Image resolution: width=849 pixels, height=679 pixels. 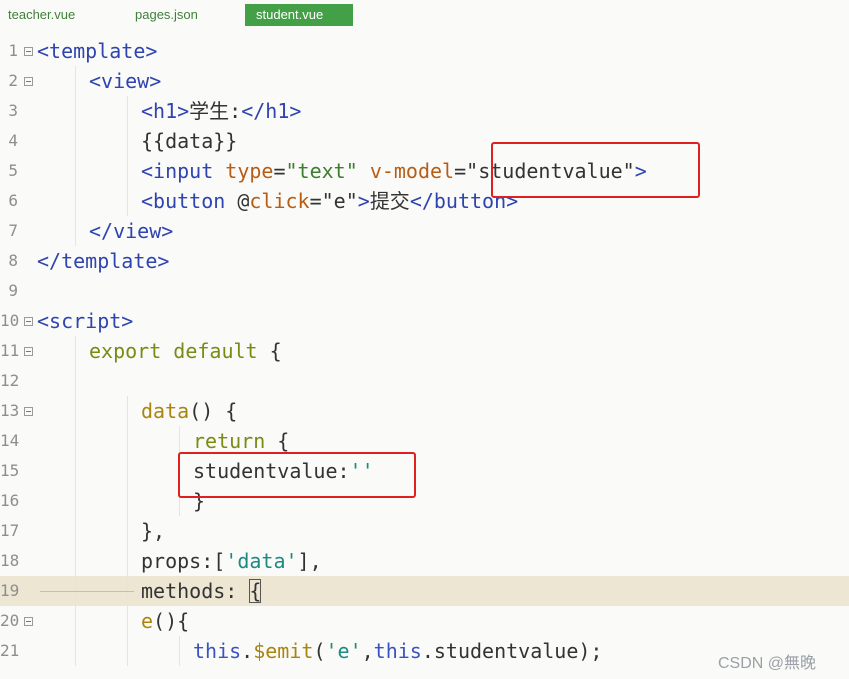 I want to click on line-number: 6, so click(x=13, y=200).